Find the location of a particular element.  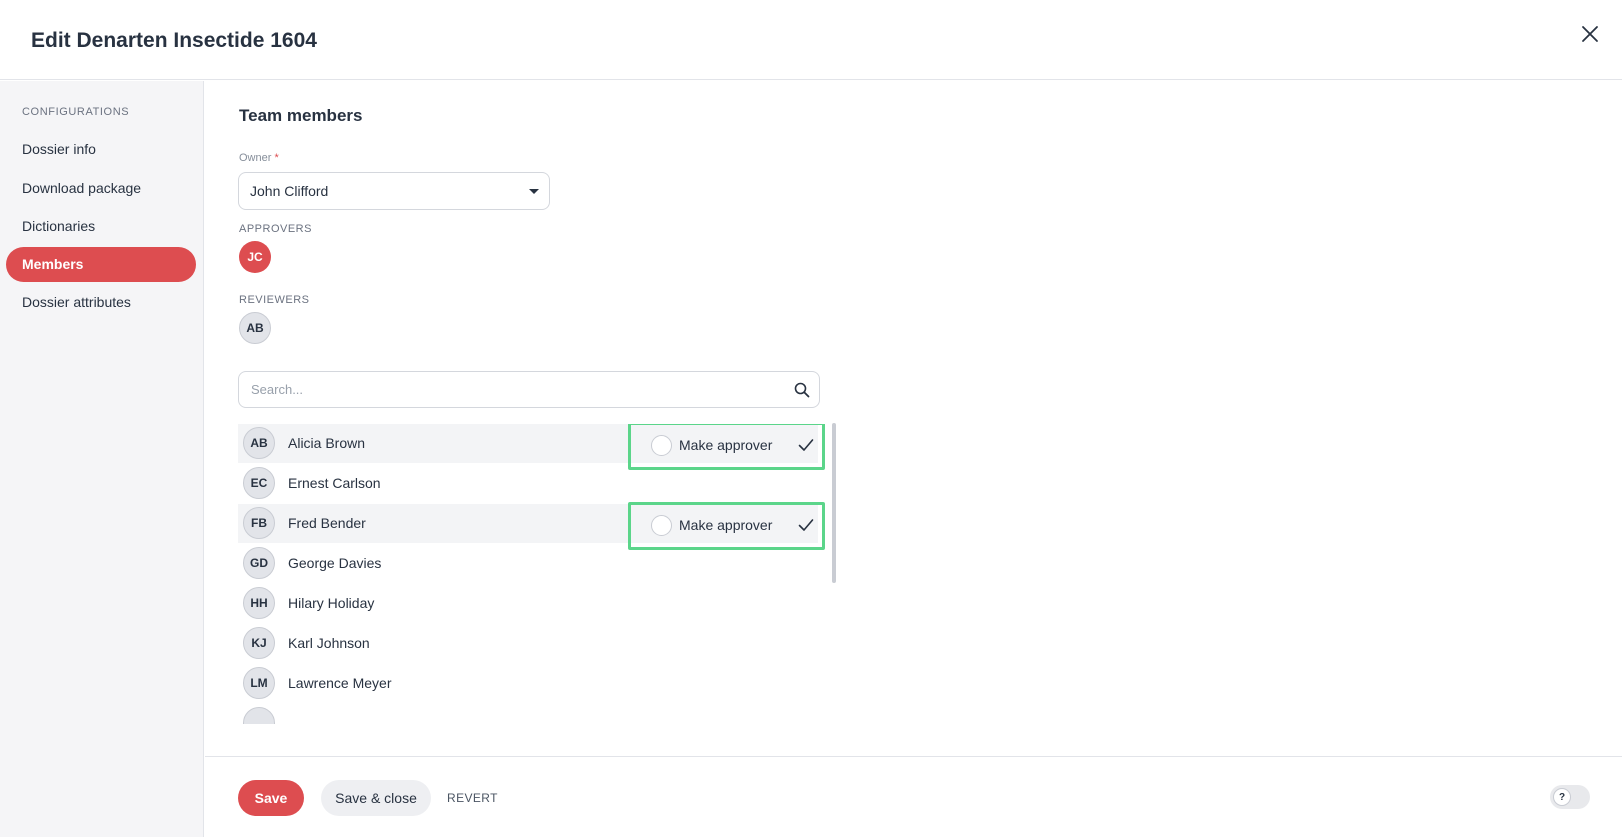

make-approver-control: Make approver is located at coordinates (726, 526).